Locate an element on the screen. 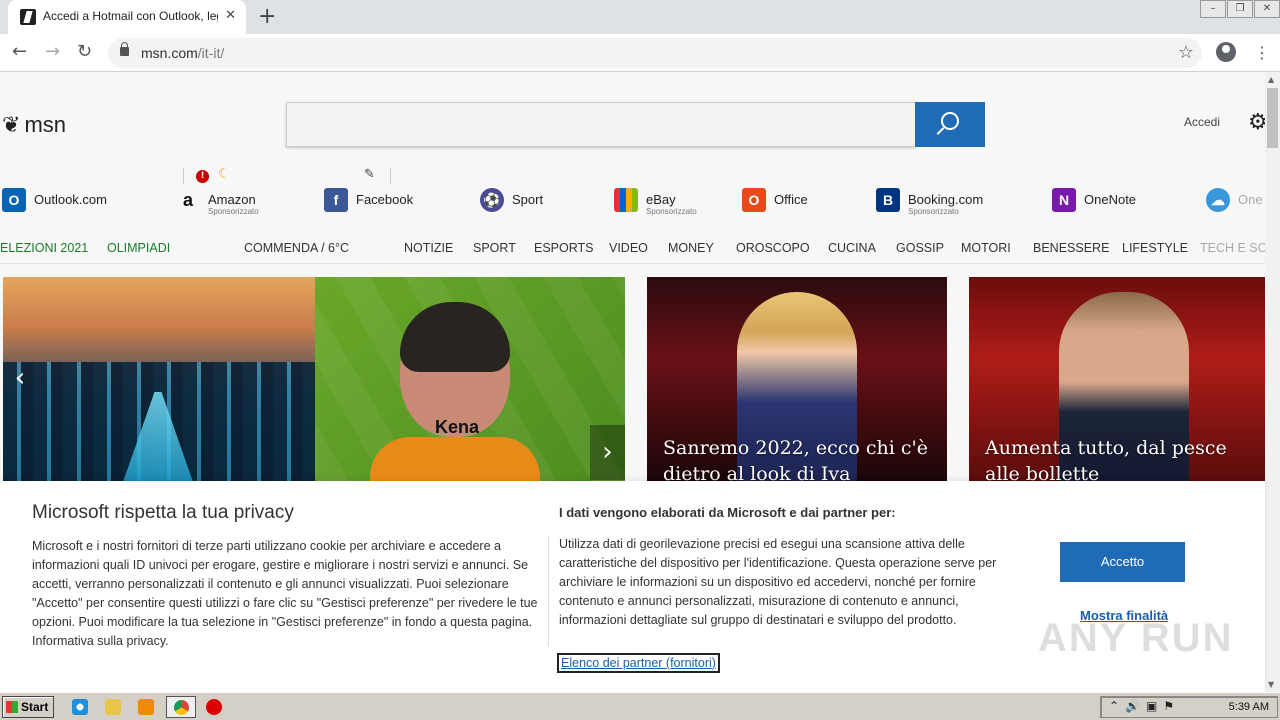 The width and height of the screenshot is (1280, 720). carousel-next-icon: › is located at coordinates (607, 452).